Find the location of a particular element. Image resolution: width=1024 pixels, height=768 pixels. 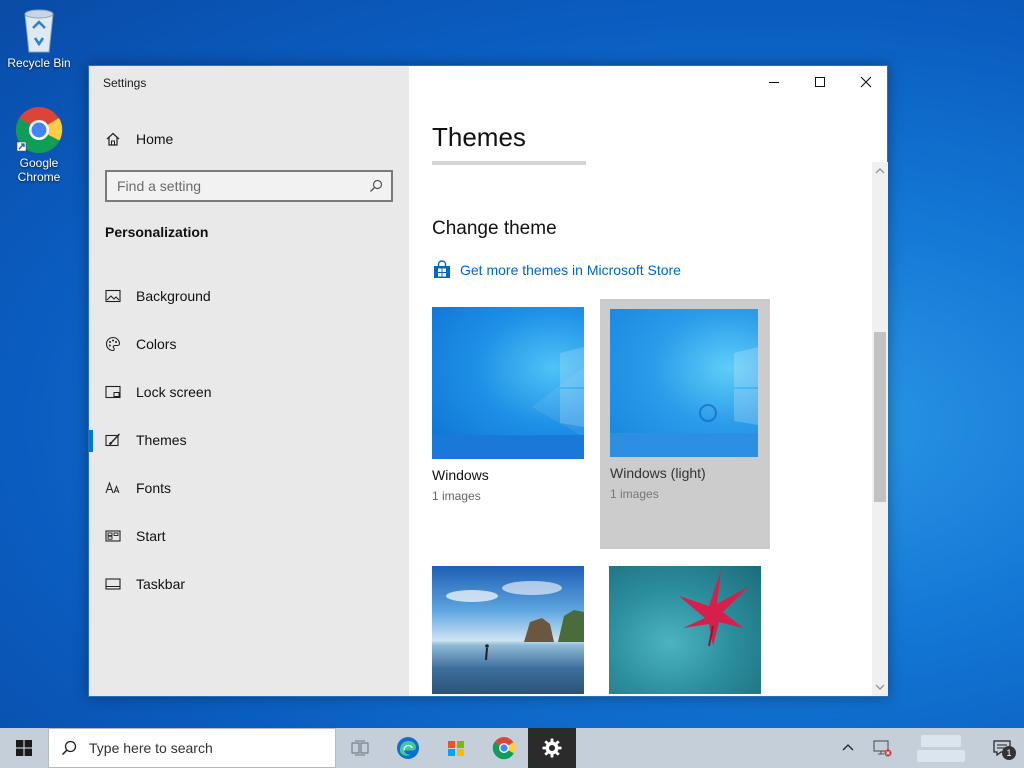

taskbar-icon is located at coordinates (113, 584).